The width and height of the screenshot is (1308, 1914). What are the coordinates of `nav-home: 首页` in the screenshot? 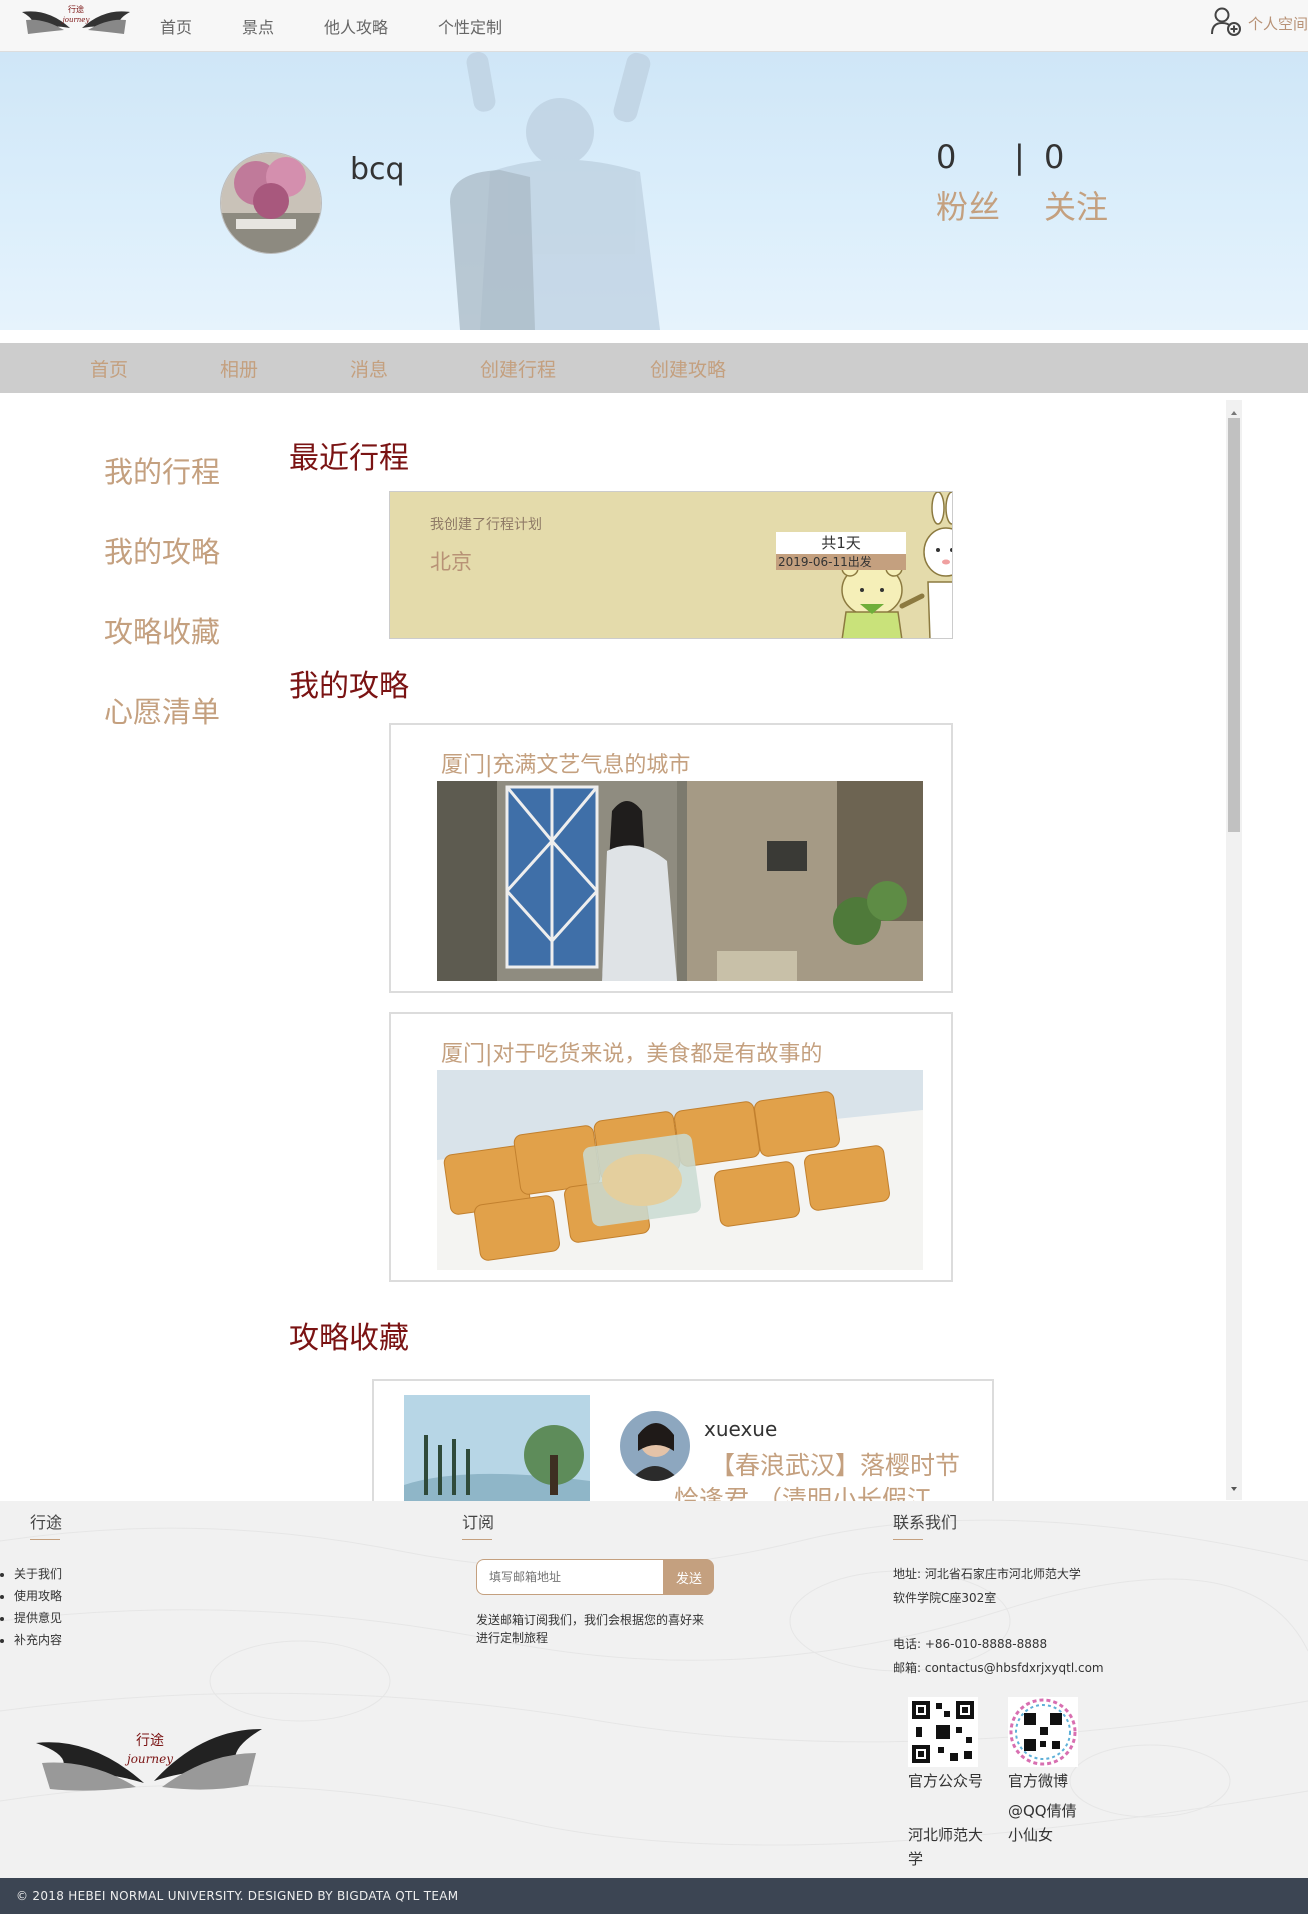 It's located at (176, 26).